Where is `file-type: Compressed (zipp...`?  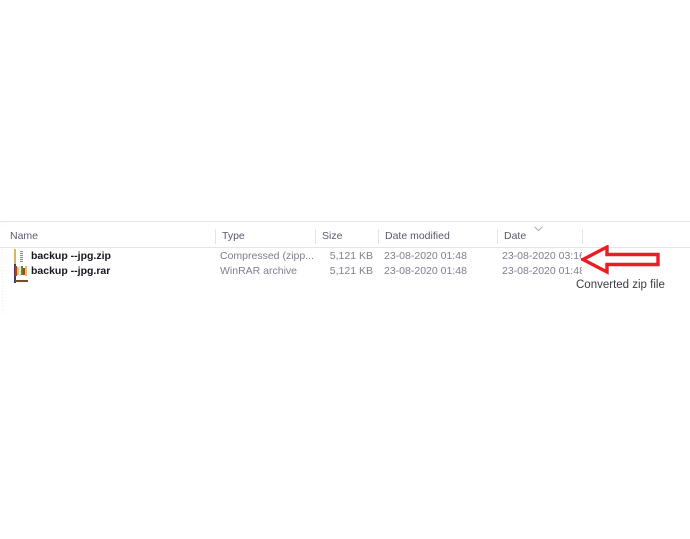
file-type: Compressed (zipp... is located at coordinates (267, 256).